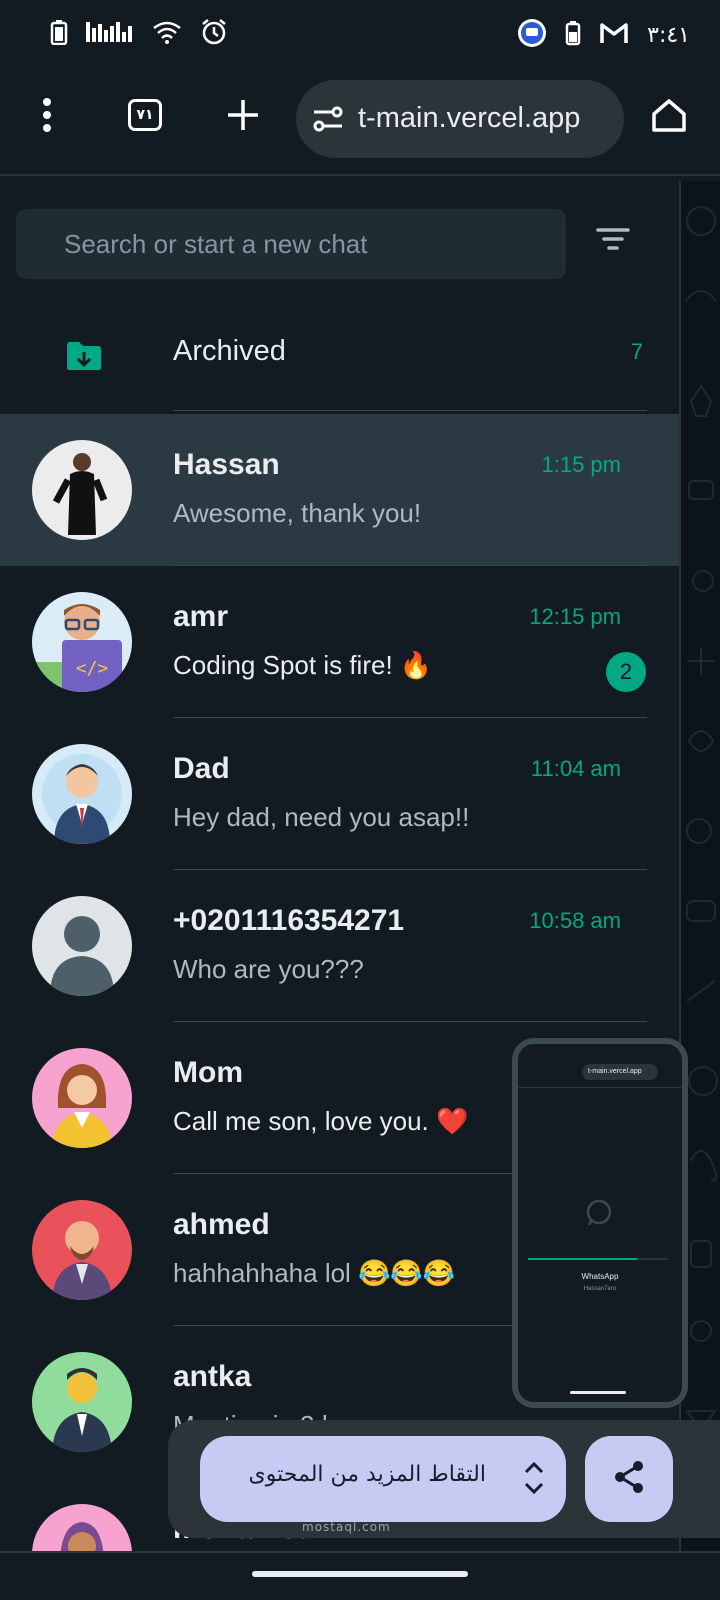 This screenshot has height=1600, width=720. What do you see at coordinates (575, 920) in the screenshot?
I see `chat-time: 10:58 am` at bounding box center [575, 920].